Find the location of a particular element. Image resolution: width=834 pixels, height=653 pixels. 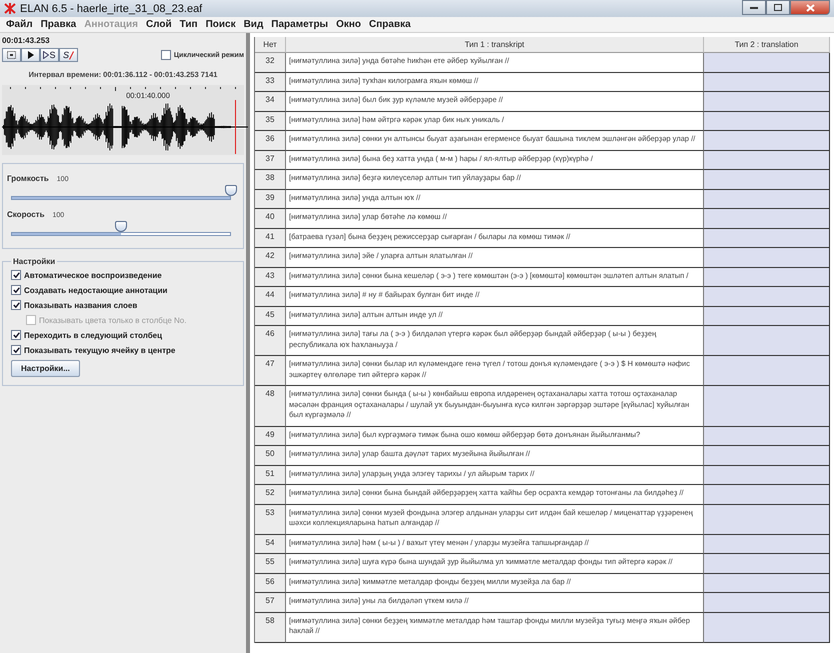

selection-icon is located at coordinates (11, 55).